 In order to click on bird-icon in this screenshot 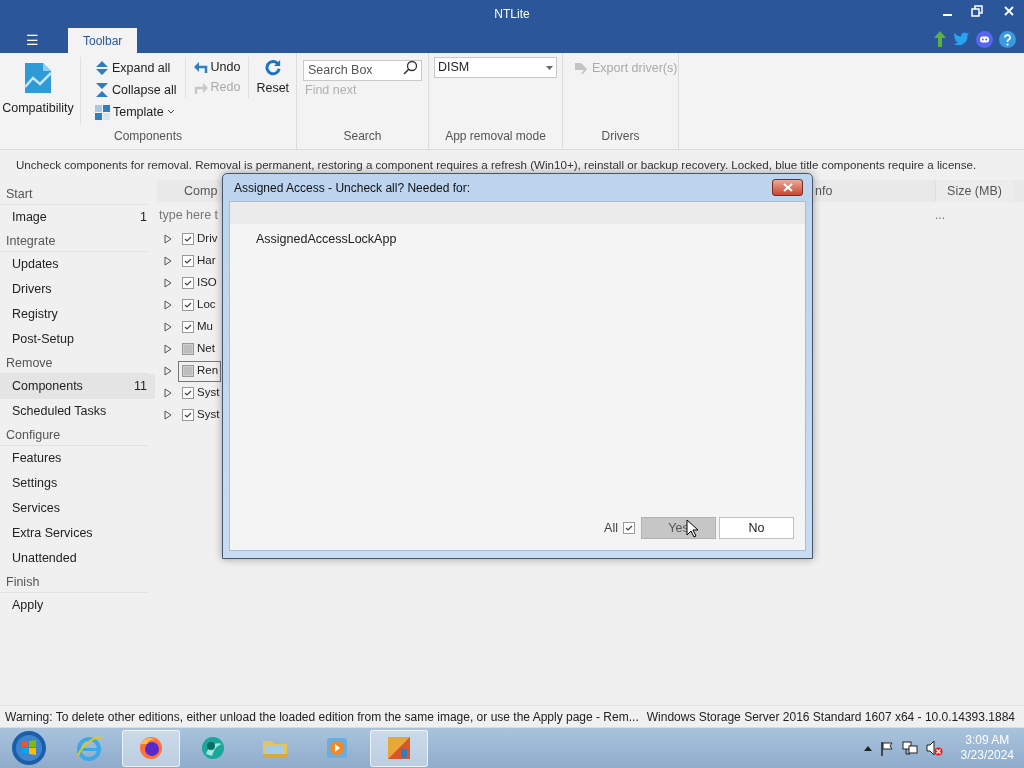, I will do `click(961, 39)`.